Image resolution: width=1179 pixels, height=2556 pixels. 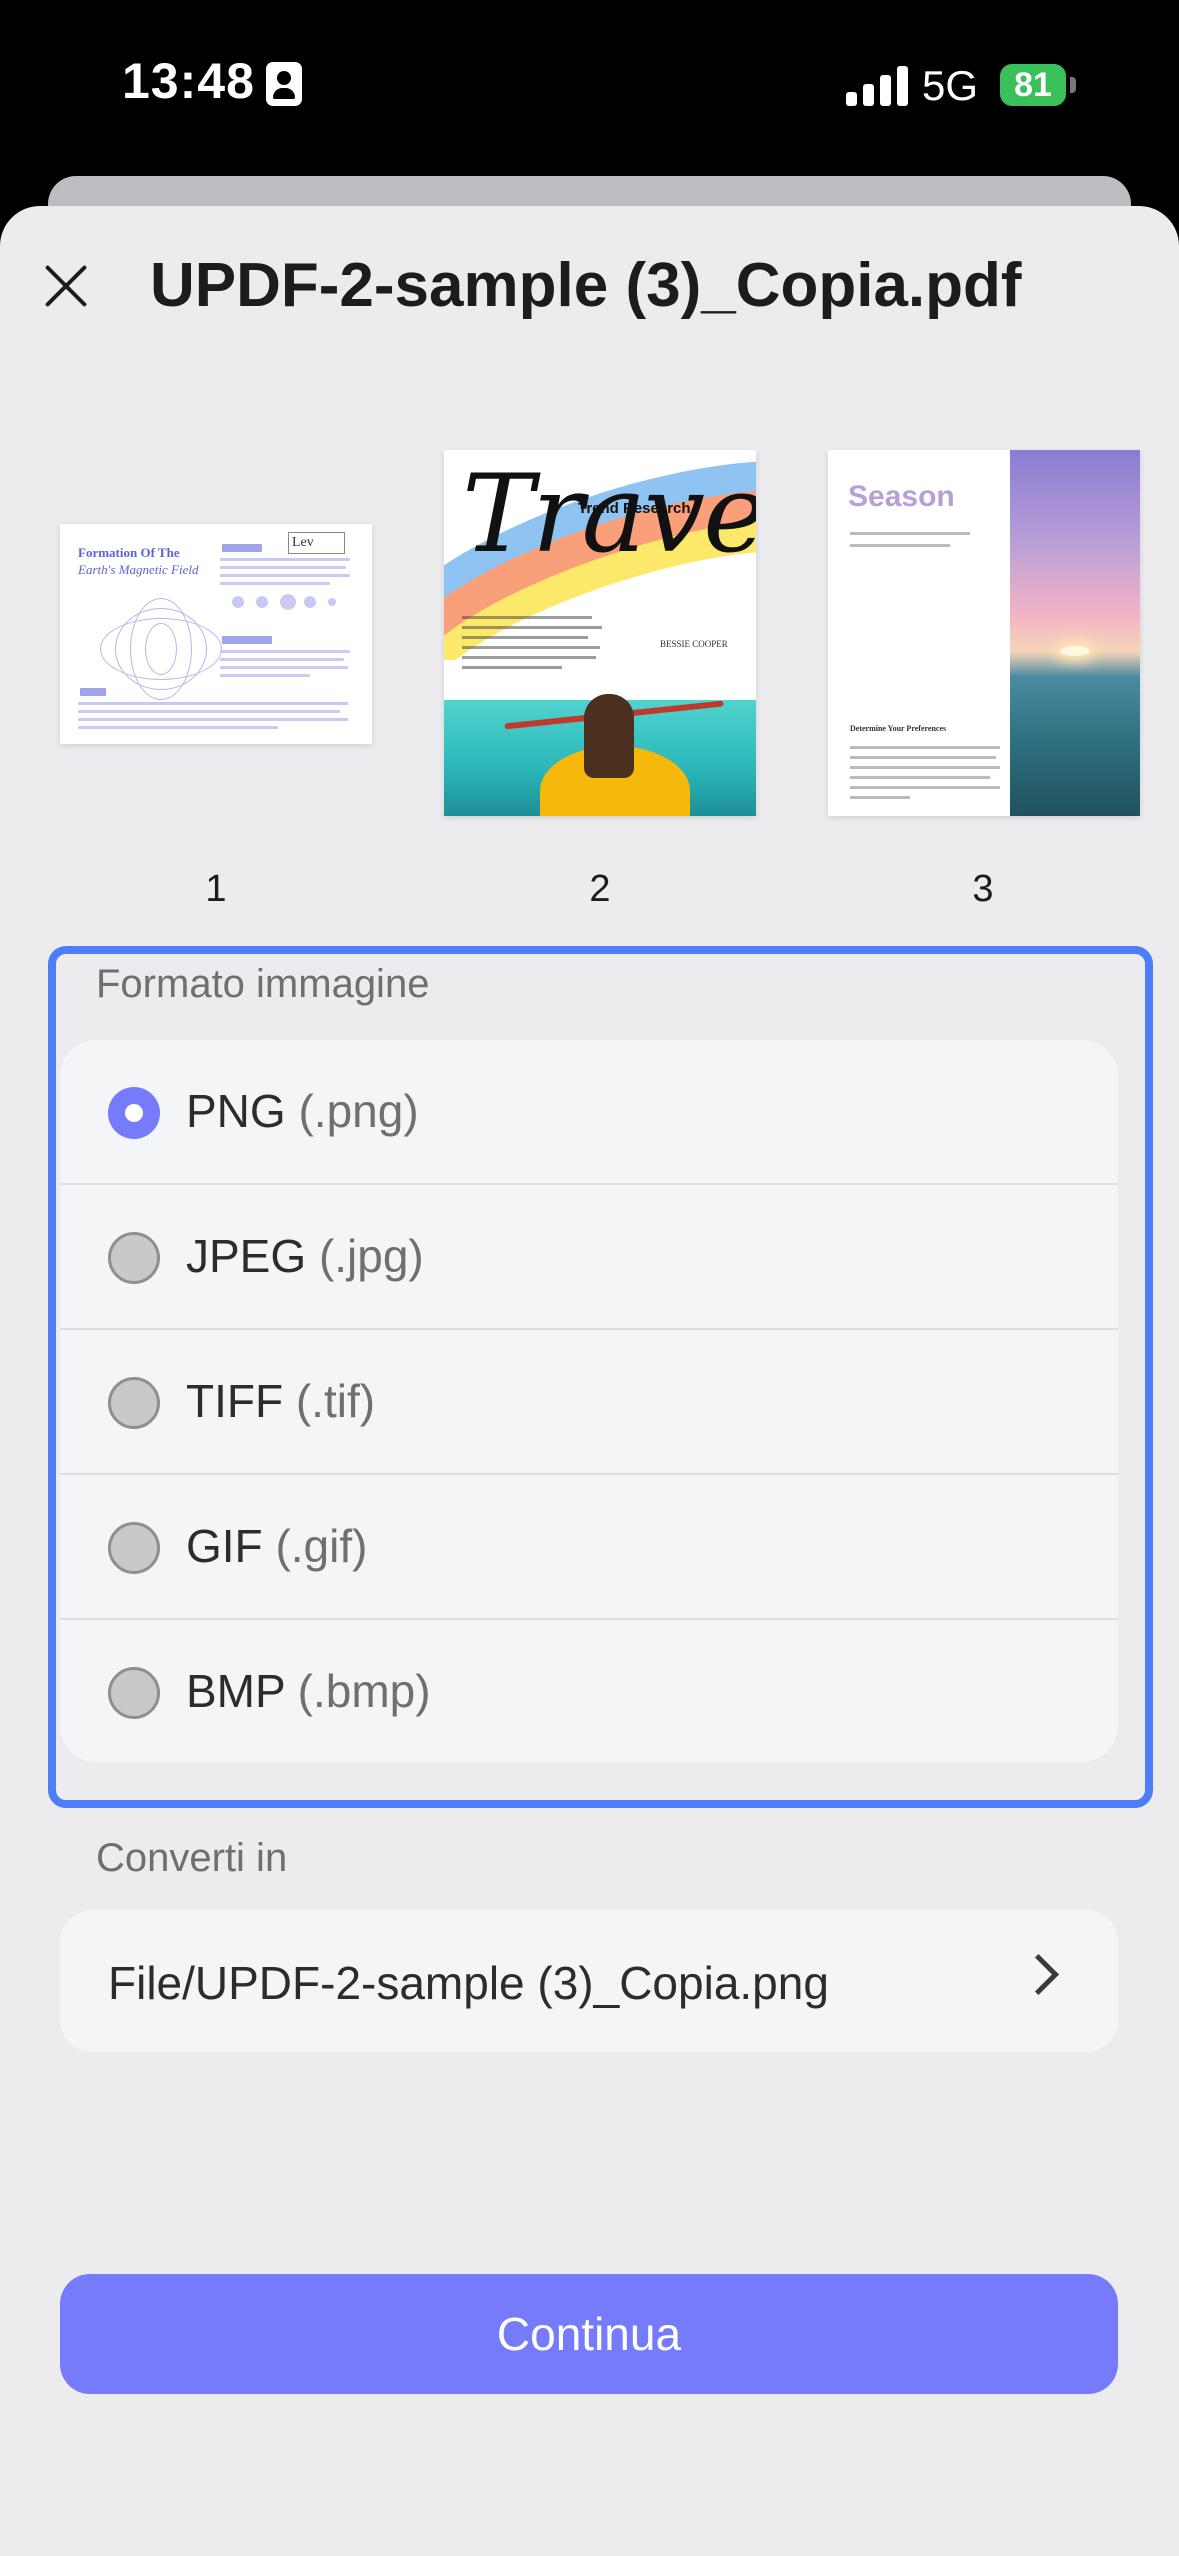 What do you see at coordinates (586, 285) in the screenshot?
I see `page-title: UPDF-2-sample (3)_Copia.pdf` at bounding box center [586, 285].